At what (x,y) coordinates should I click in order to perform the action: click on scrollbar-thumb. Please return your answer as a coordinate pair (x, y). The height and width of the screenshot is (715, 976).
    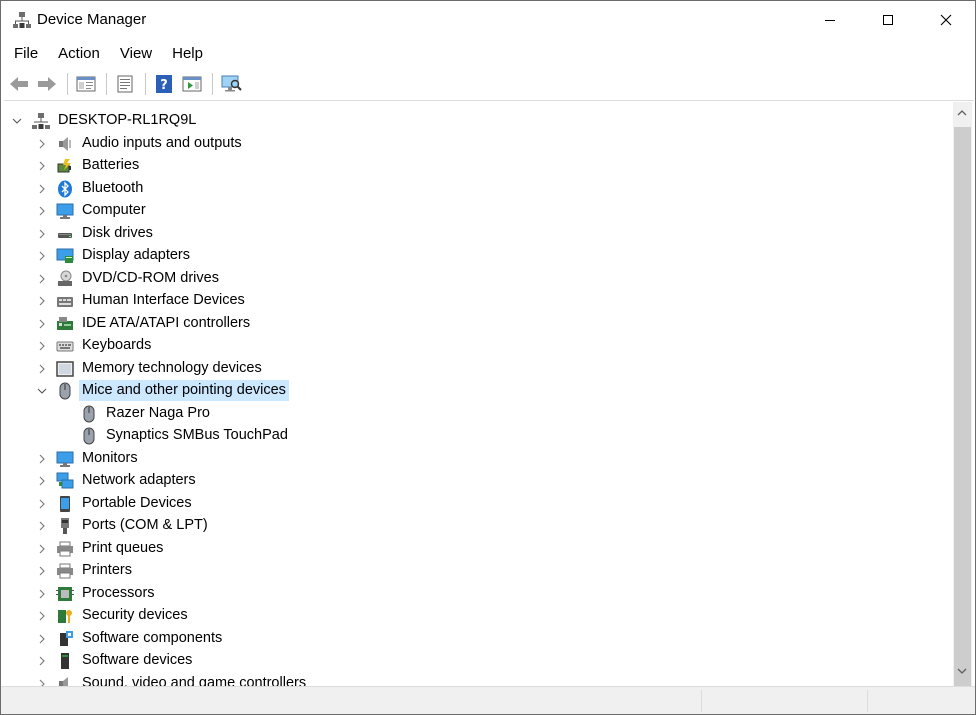
    Looking at the image, I should click on (962, 408).